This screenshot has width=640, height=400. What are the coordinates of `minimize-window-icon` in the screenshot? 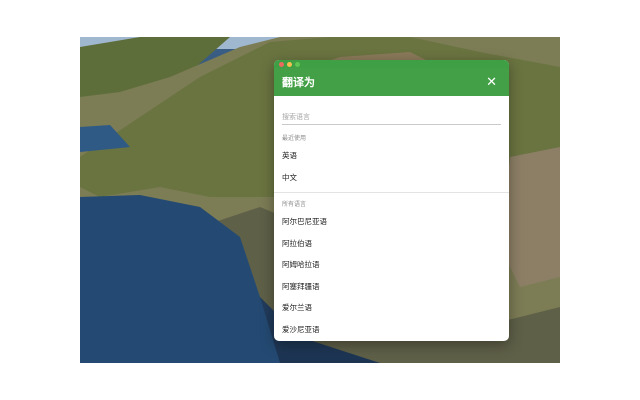 It's located at (289, 64).